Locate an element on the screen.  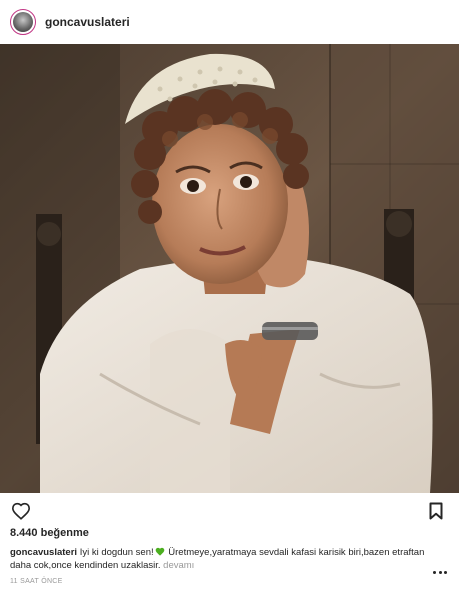
post-actions is located at coordinates (229, 511).